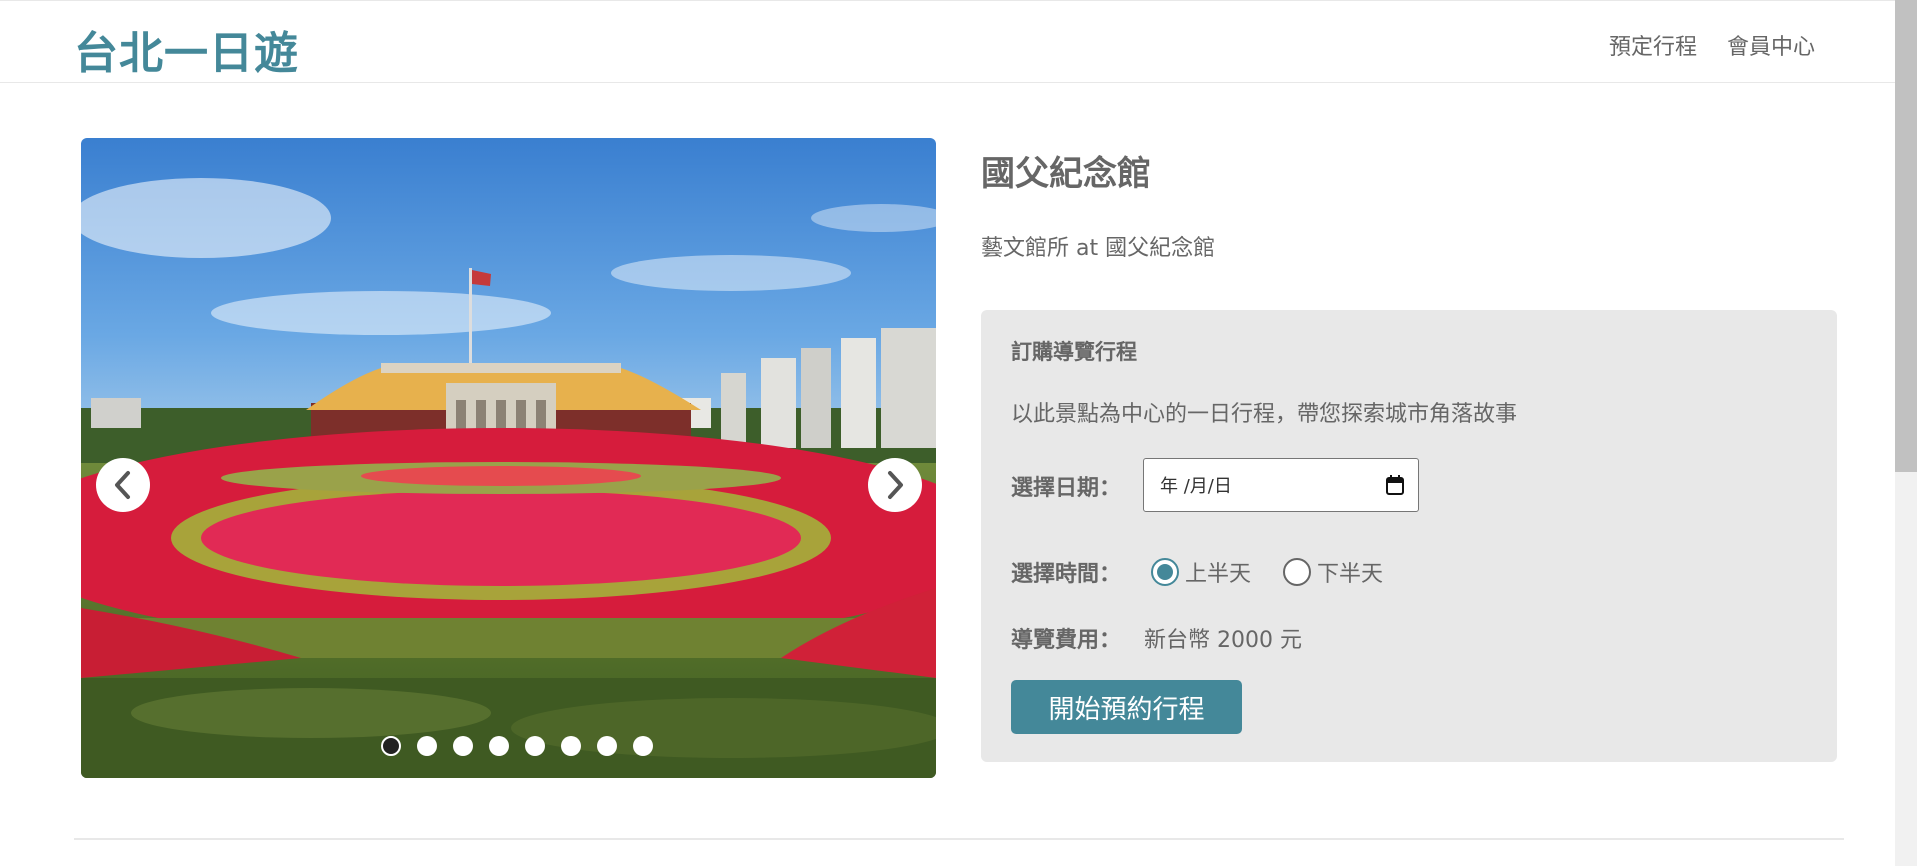 This screenshot has width=1917, height=866. Describe the element at coordinates (1074, 352) in the screenshot. I see `booking-heading: 訂購導覽行程` at that location.